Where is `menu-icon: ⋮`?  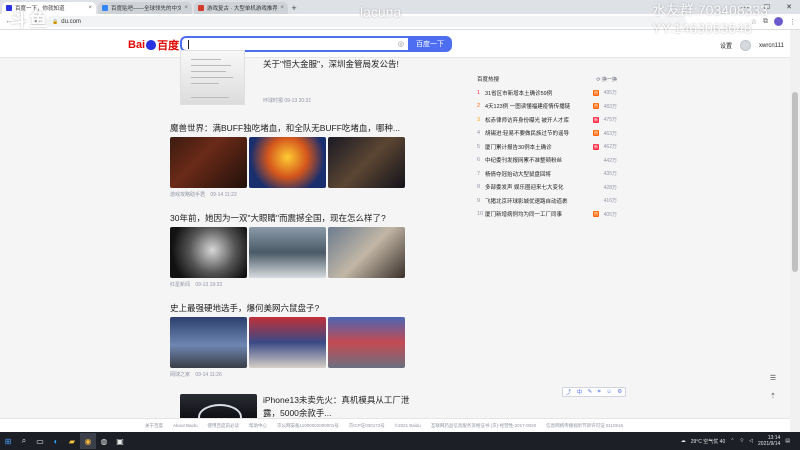
menu-icon: ⋮ is located at coordinates (792, 22).